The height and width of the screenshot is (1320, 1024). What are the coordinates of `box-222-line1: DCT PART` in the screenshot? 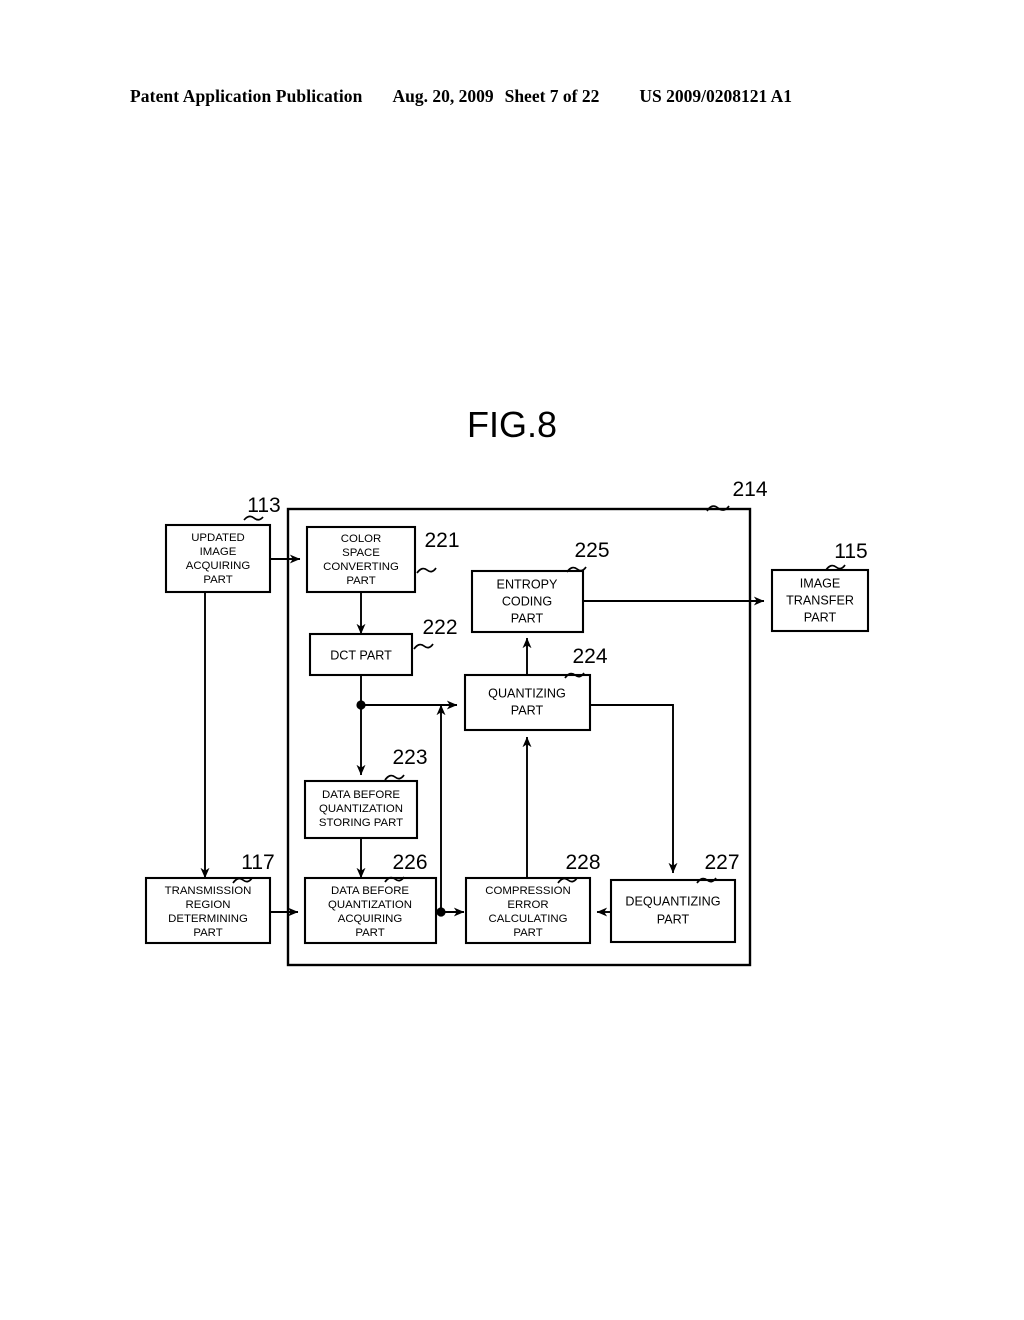 It's located at (361, 655).